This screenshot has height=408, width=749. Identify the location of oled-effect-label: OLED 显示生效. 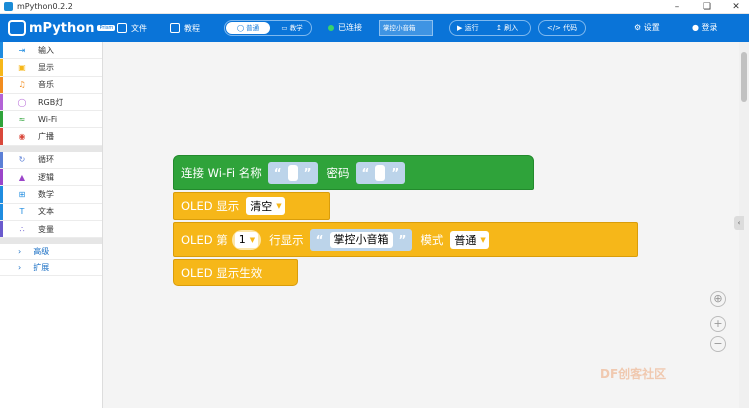
(222, 272).